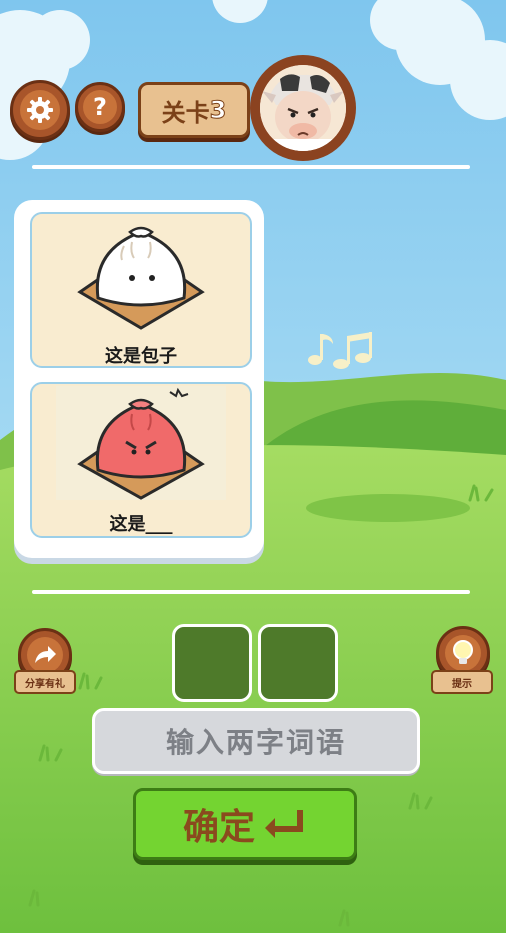 This screenshot has height=933, width=506. I want to click on answer-input: 输入两字词语, so click(256, 741).